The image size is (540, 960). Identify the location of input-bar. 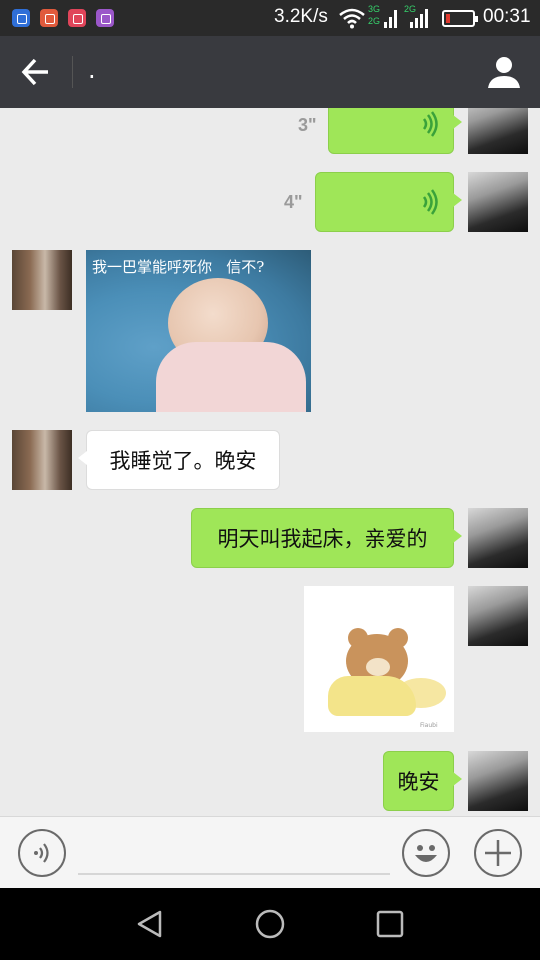
(270, 852).